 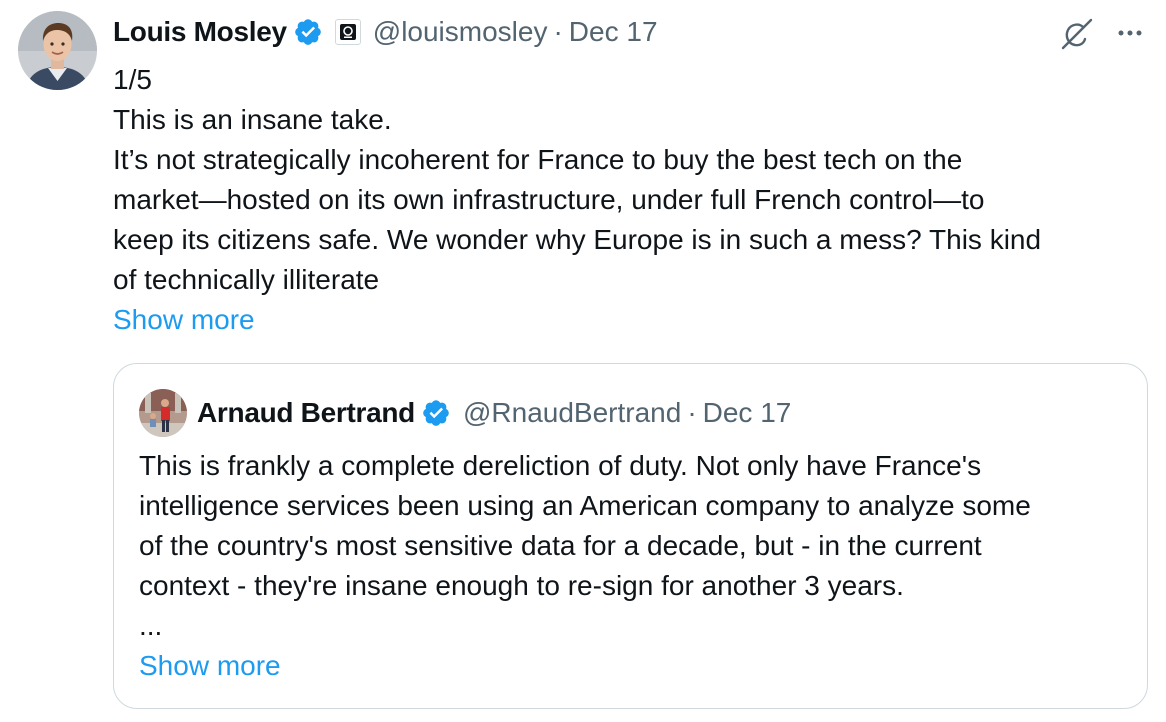 I want to click on tweet-text-line: 1/5, so click(x=132, y=79).